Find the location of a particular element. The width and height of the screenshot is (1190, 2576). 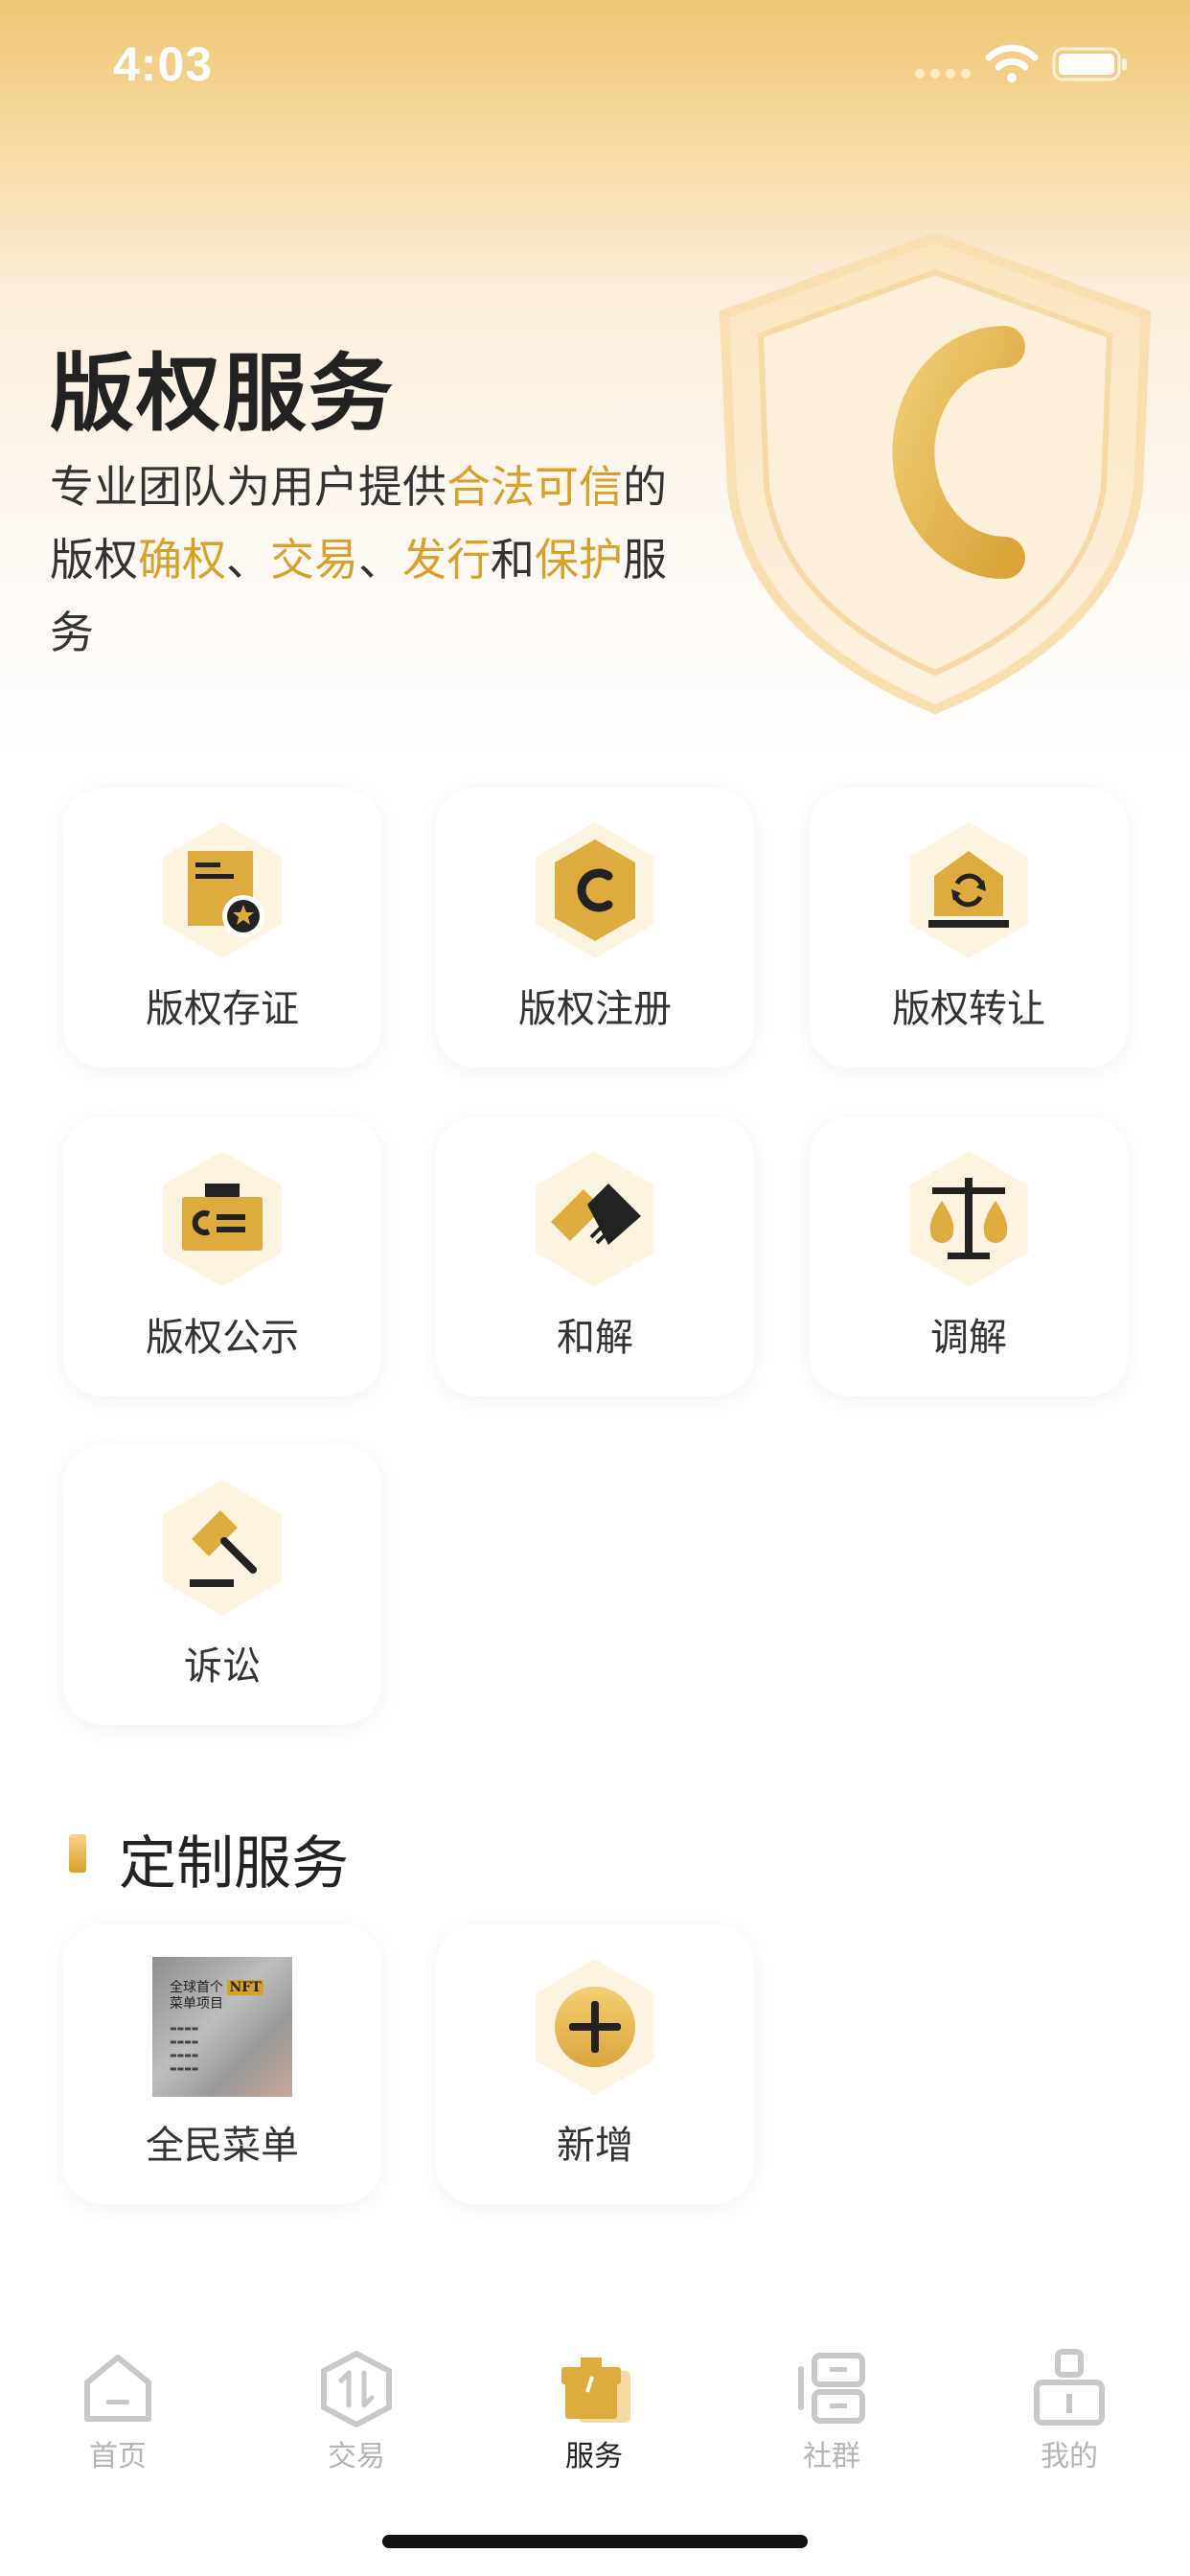

scale-icon is located at coordinates (968, 1219).